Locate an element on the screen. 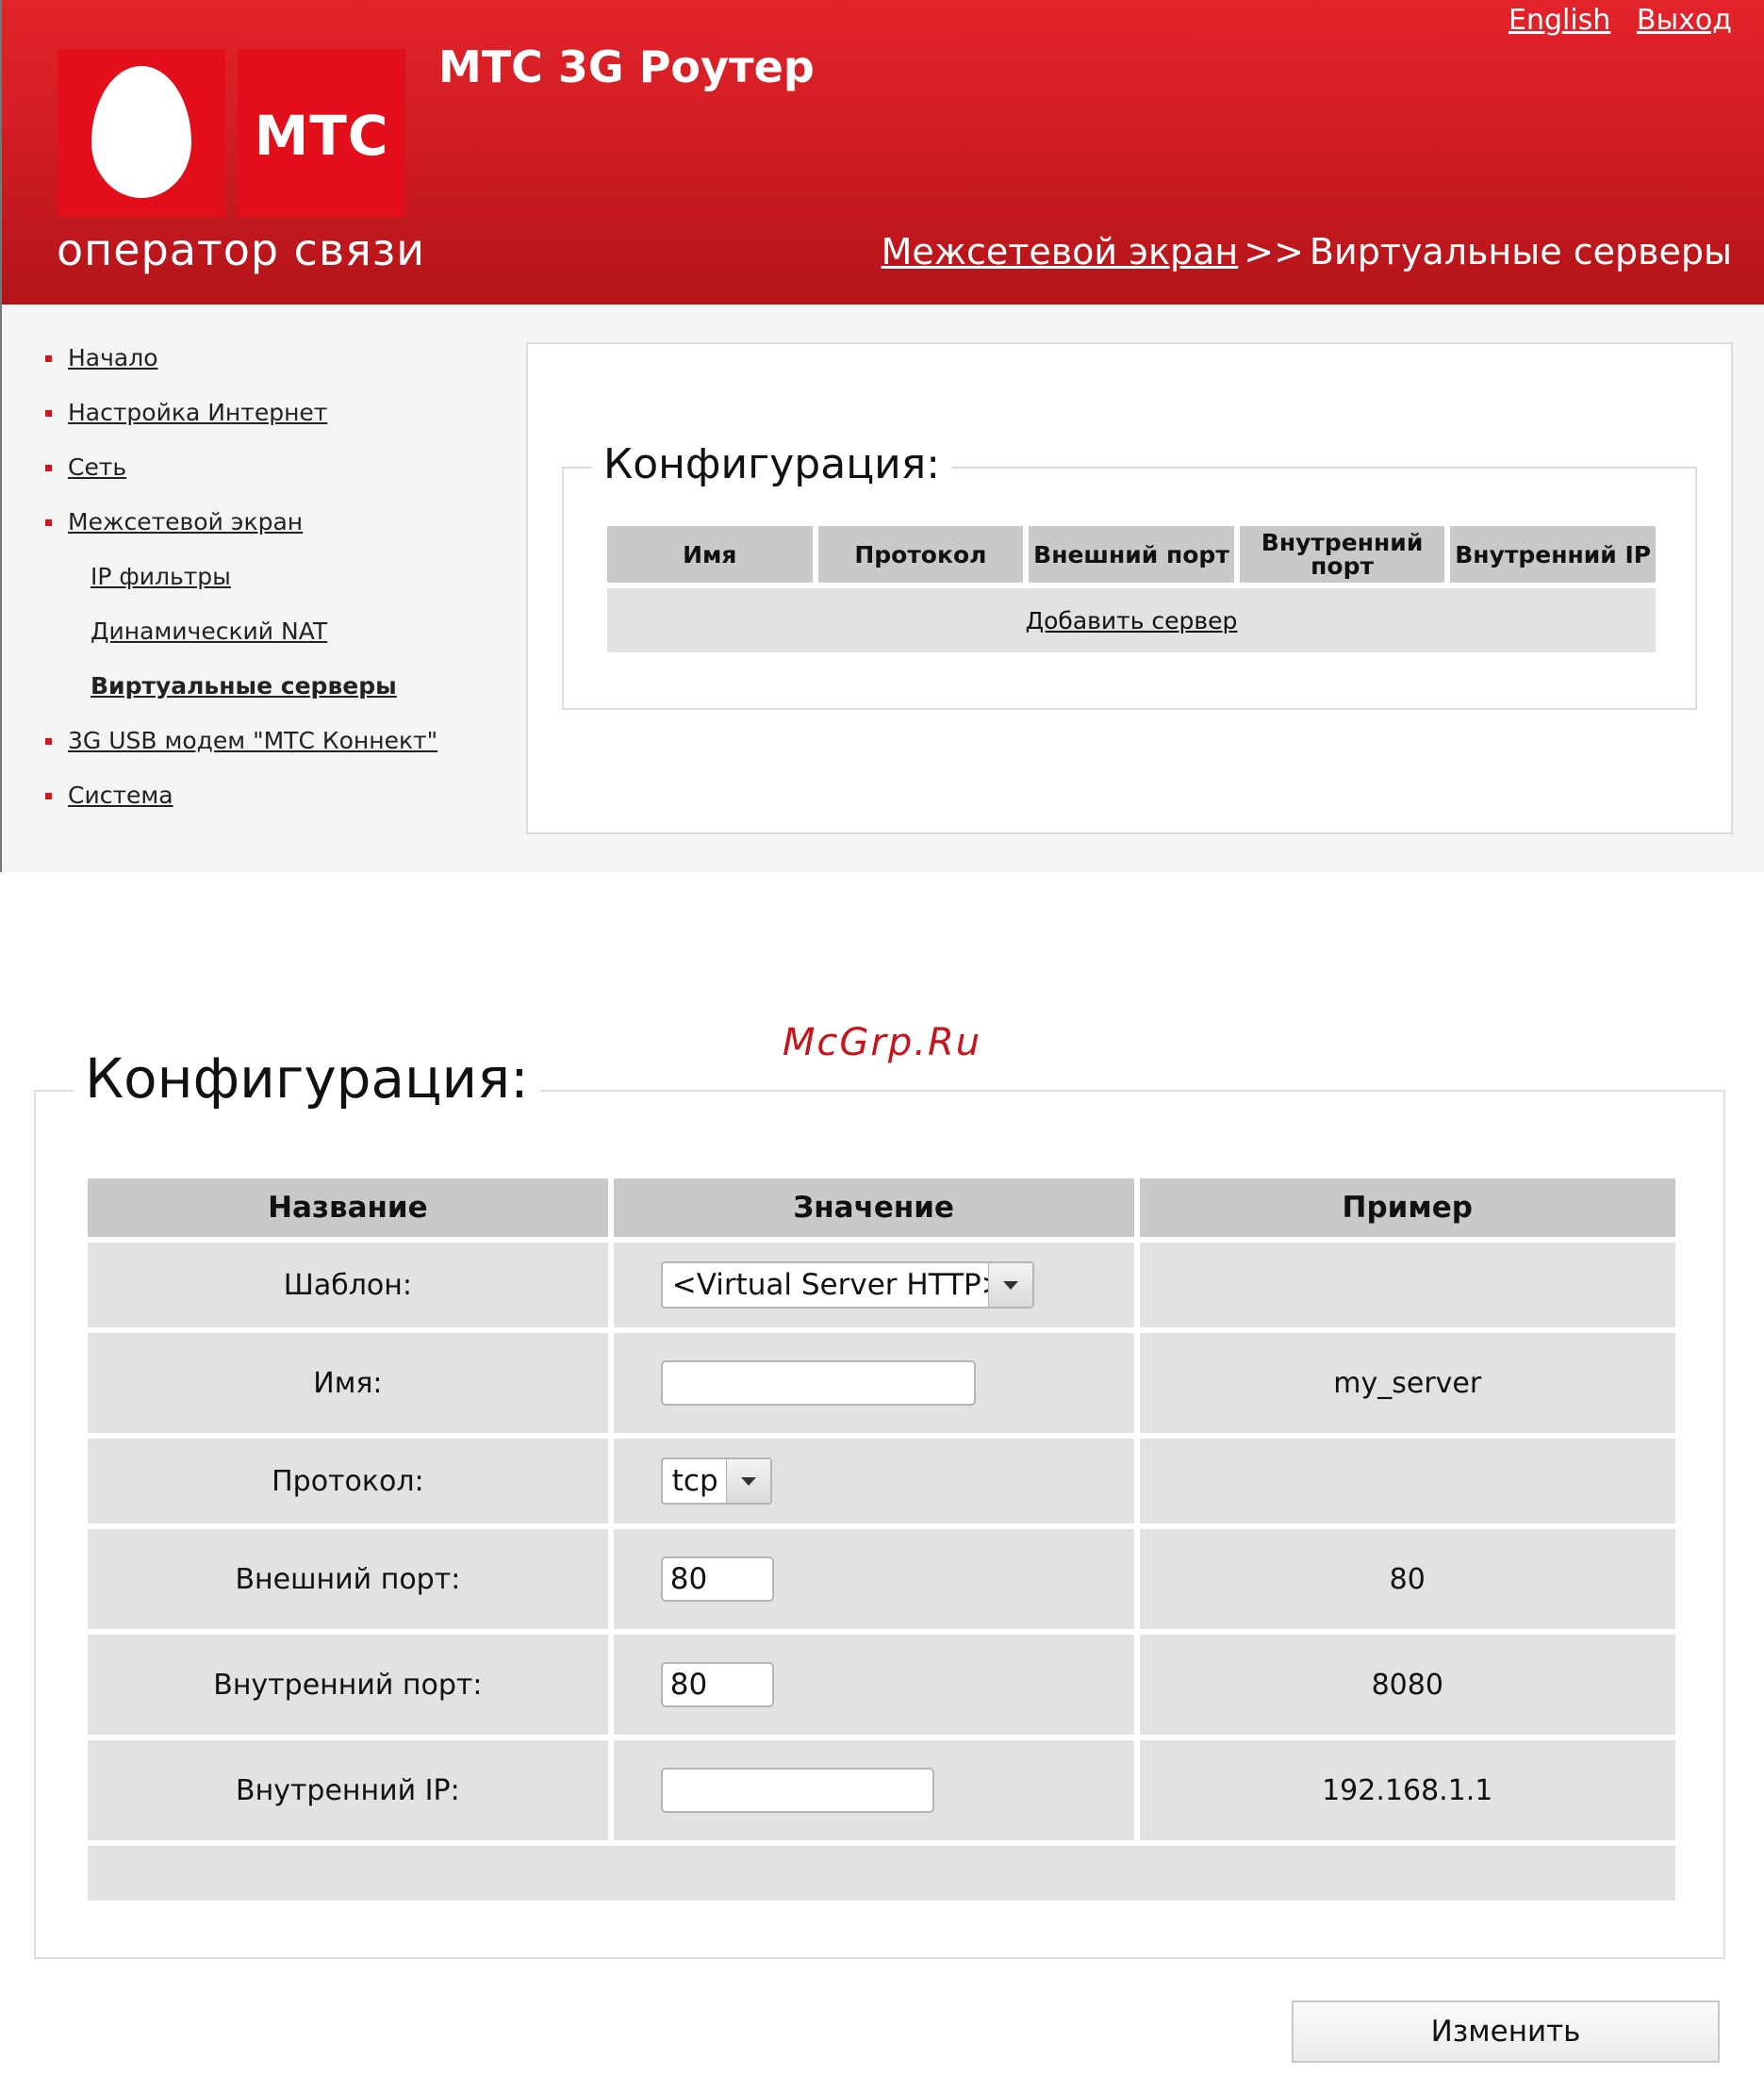 The width and height of the screenshot is (1764, 2091). sidebar-item-internet-setup: Настройка Интернет is located at coordinates (281, 424).